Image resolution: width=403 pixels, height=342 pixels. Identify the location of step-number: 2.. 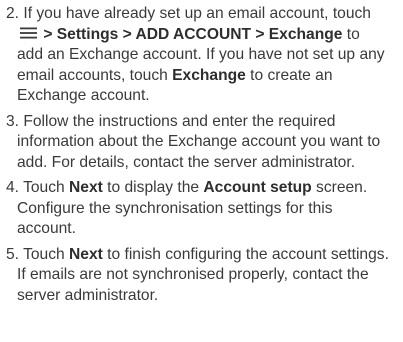
(13, 13).